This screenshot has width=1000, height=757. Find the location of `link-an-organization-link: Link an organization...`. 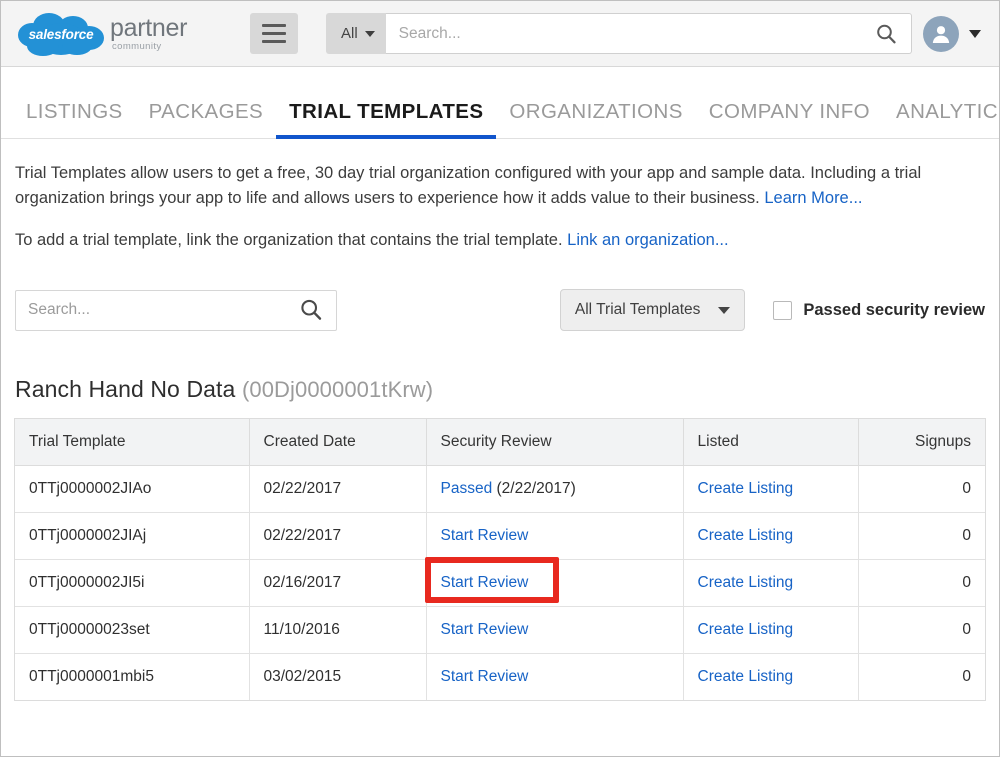

link-an-organization-link: Link an organization... is located at coordinates (647, 240).